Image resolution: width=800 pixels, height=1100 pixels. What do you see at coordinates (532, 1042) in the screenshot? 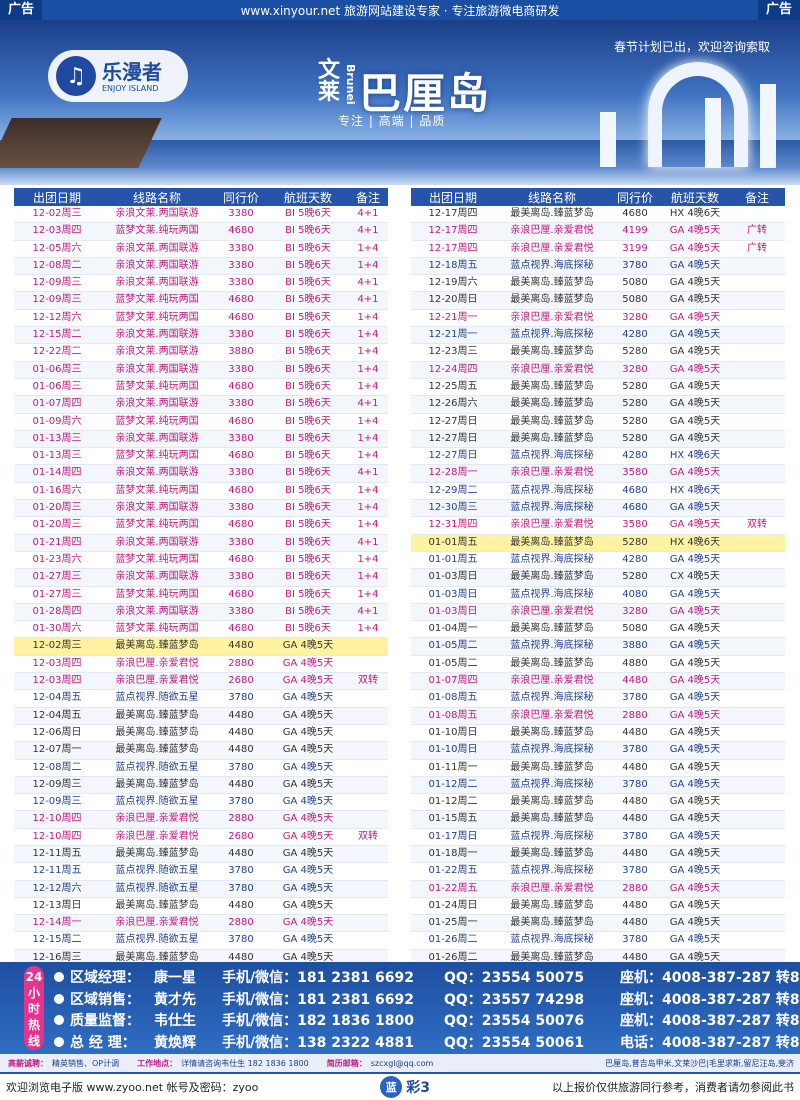
I see `contact-qq: QQ：23554 50061` at bounding box center [532, 1042].